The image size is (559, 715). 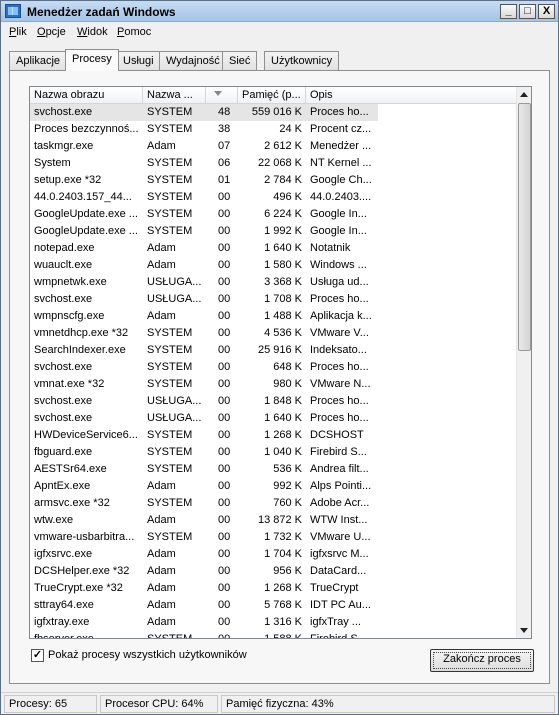 What do you see at coordinates (82, 571) in the screenshot?
I see `cell-image-name: DCSHelper.exe *32` at bounding box center [82, 571].